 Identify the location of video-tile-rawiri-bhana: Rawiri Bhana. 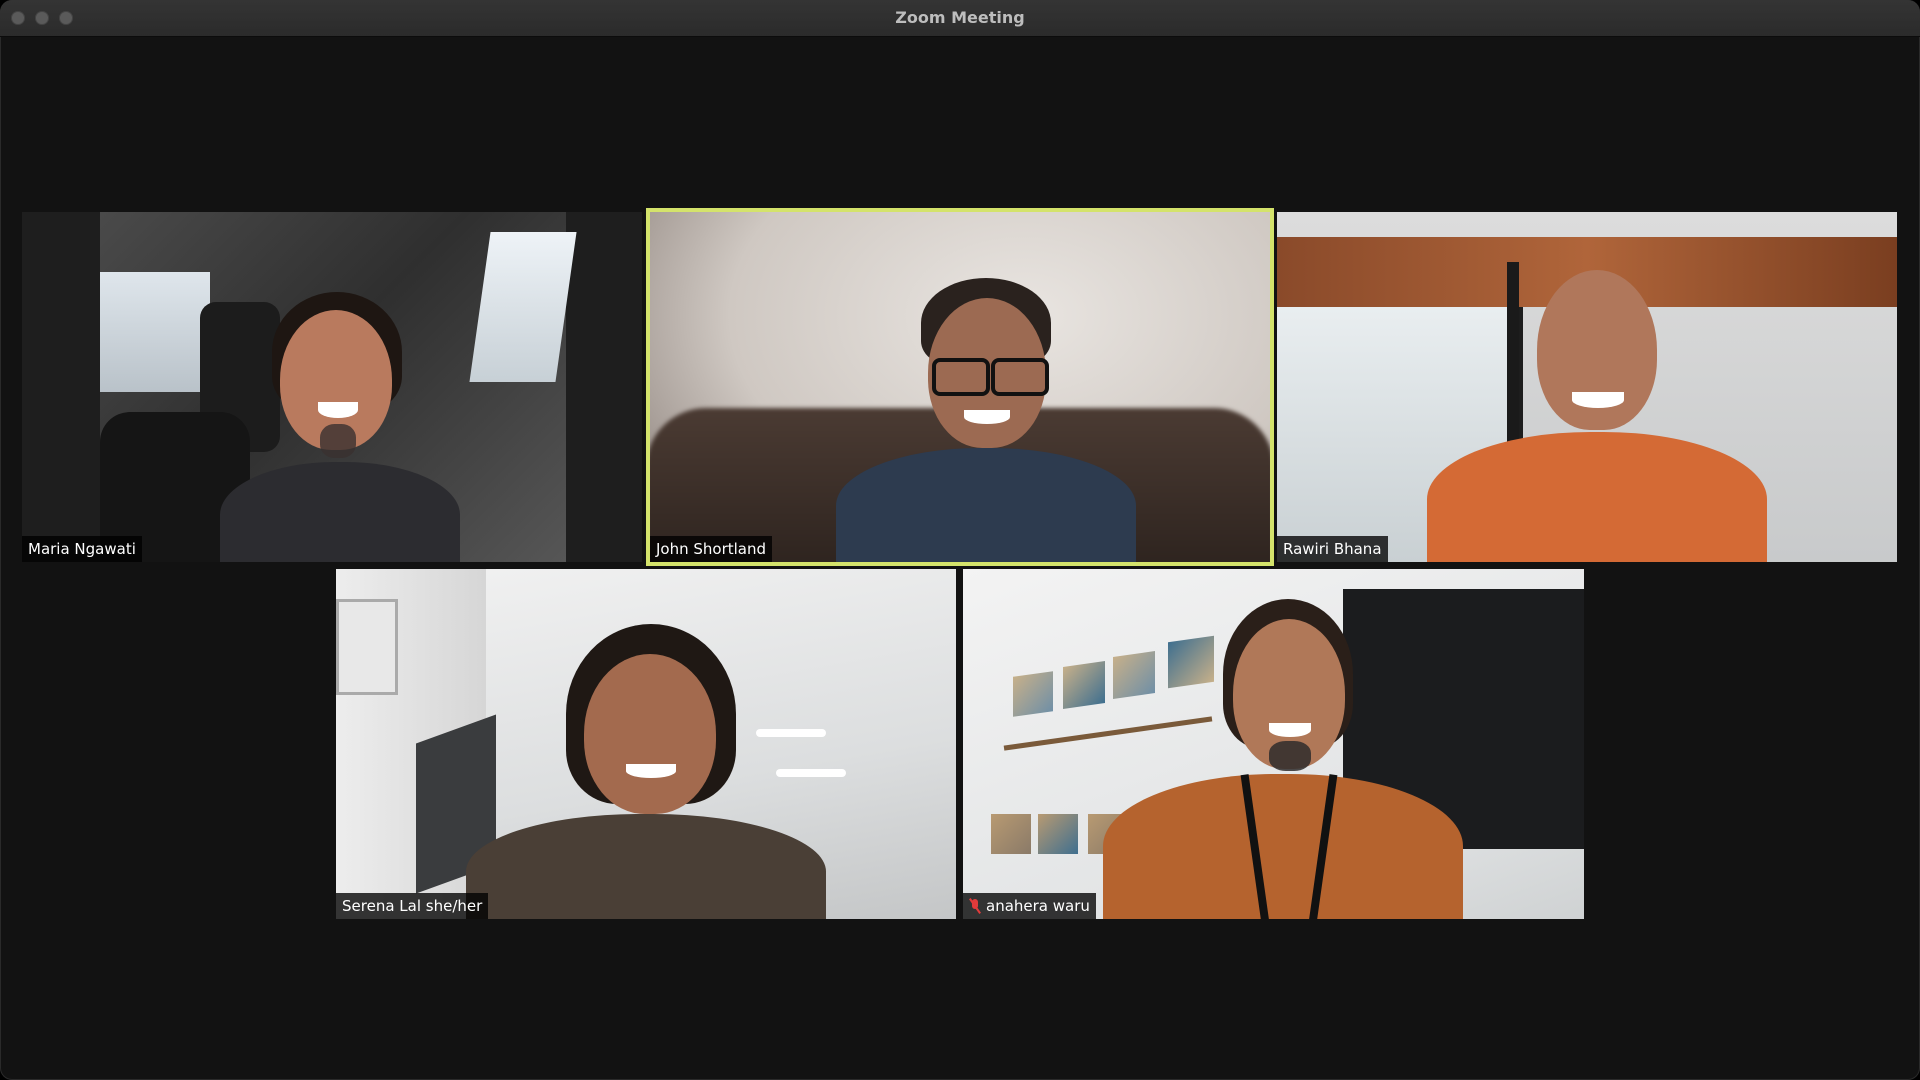
(1587, 387).